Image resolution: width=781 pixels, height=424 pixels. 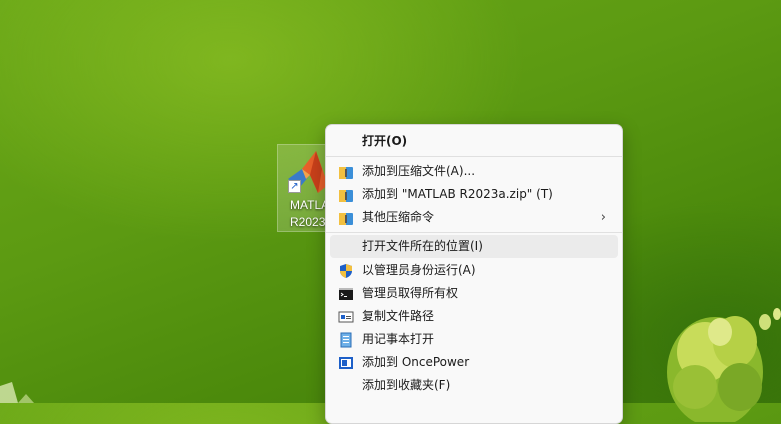 What do you see at coordinates (406, 385) in the screenshot?
I see `menu-item-label: 添加到收藏夹(F)` at bounding box center [406, 385].